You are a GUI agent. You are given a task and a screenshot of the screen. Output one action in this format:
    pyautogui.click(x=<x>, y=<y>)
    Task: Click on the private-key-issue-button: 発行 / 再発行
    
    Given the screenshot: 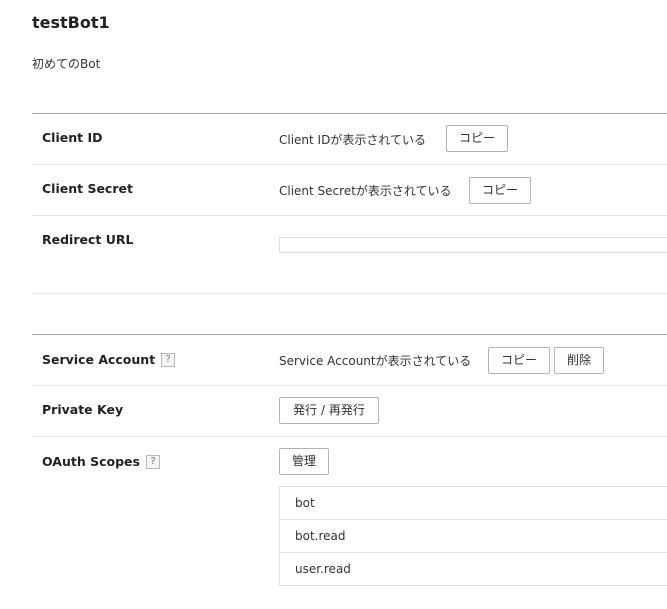 What is the action you would take?
    pyautogui.click(x=329, y=410)
    